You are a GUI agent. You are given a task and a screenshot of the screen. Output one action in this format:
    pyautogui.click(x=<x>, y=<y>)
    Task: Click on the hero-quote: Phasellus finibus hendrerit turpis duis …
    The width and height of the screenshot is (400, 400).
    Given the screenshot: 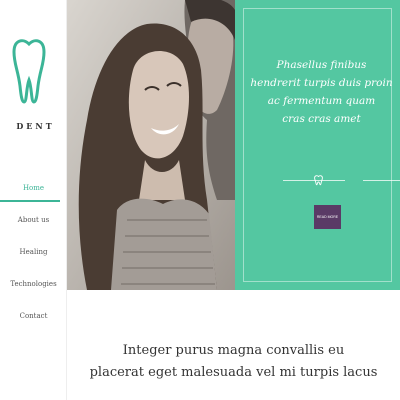 What is the action you would take?
    pyautogui.click(x=321, y=92)
    